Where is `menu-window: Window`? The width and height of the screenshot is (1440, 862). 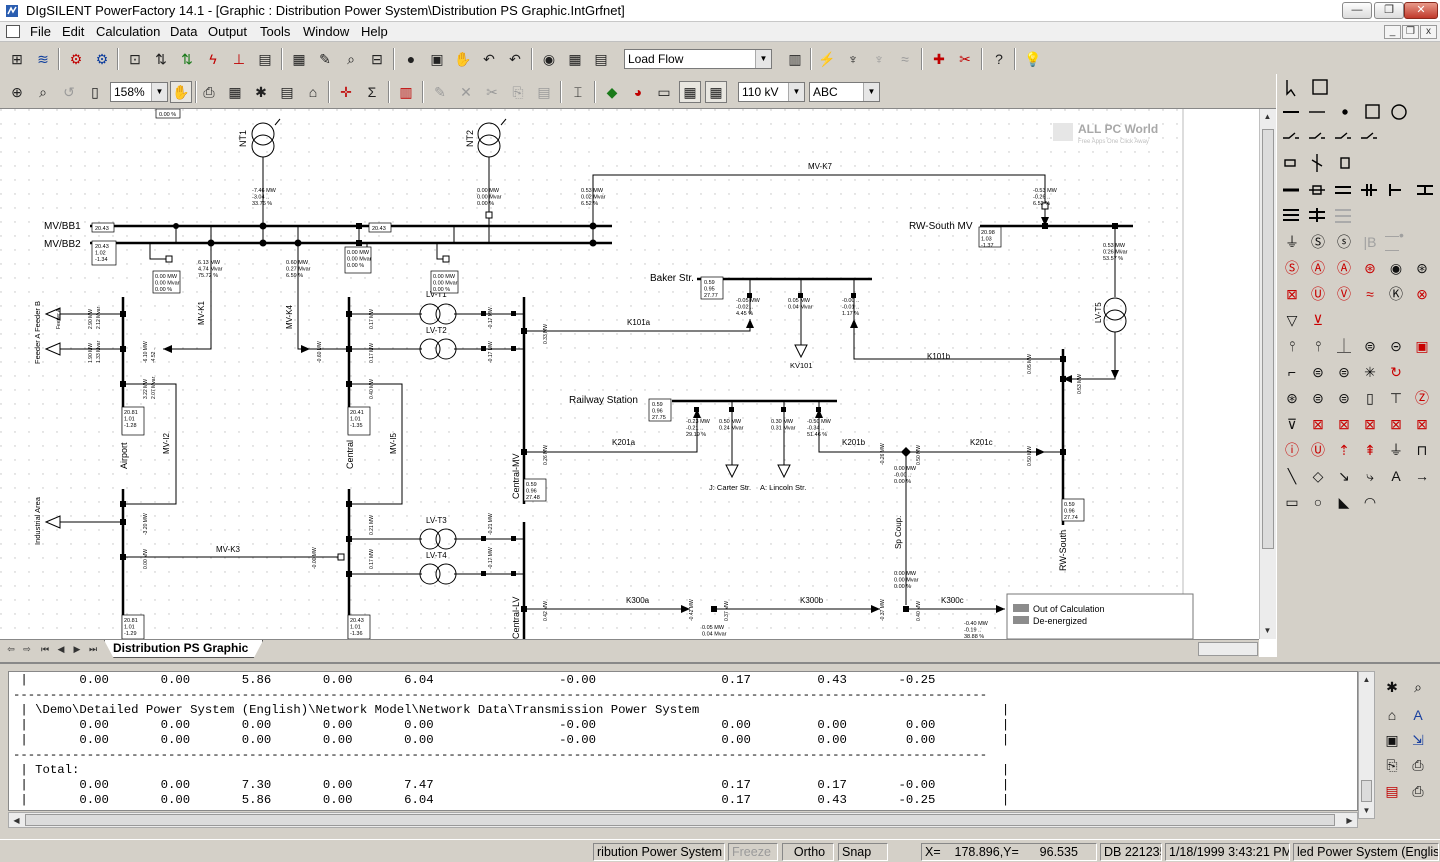 menu-window: Window is located at coordinates (326, 31).